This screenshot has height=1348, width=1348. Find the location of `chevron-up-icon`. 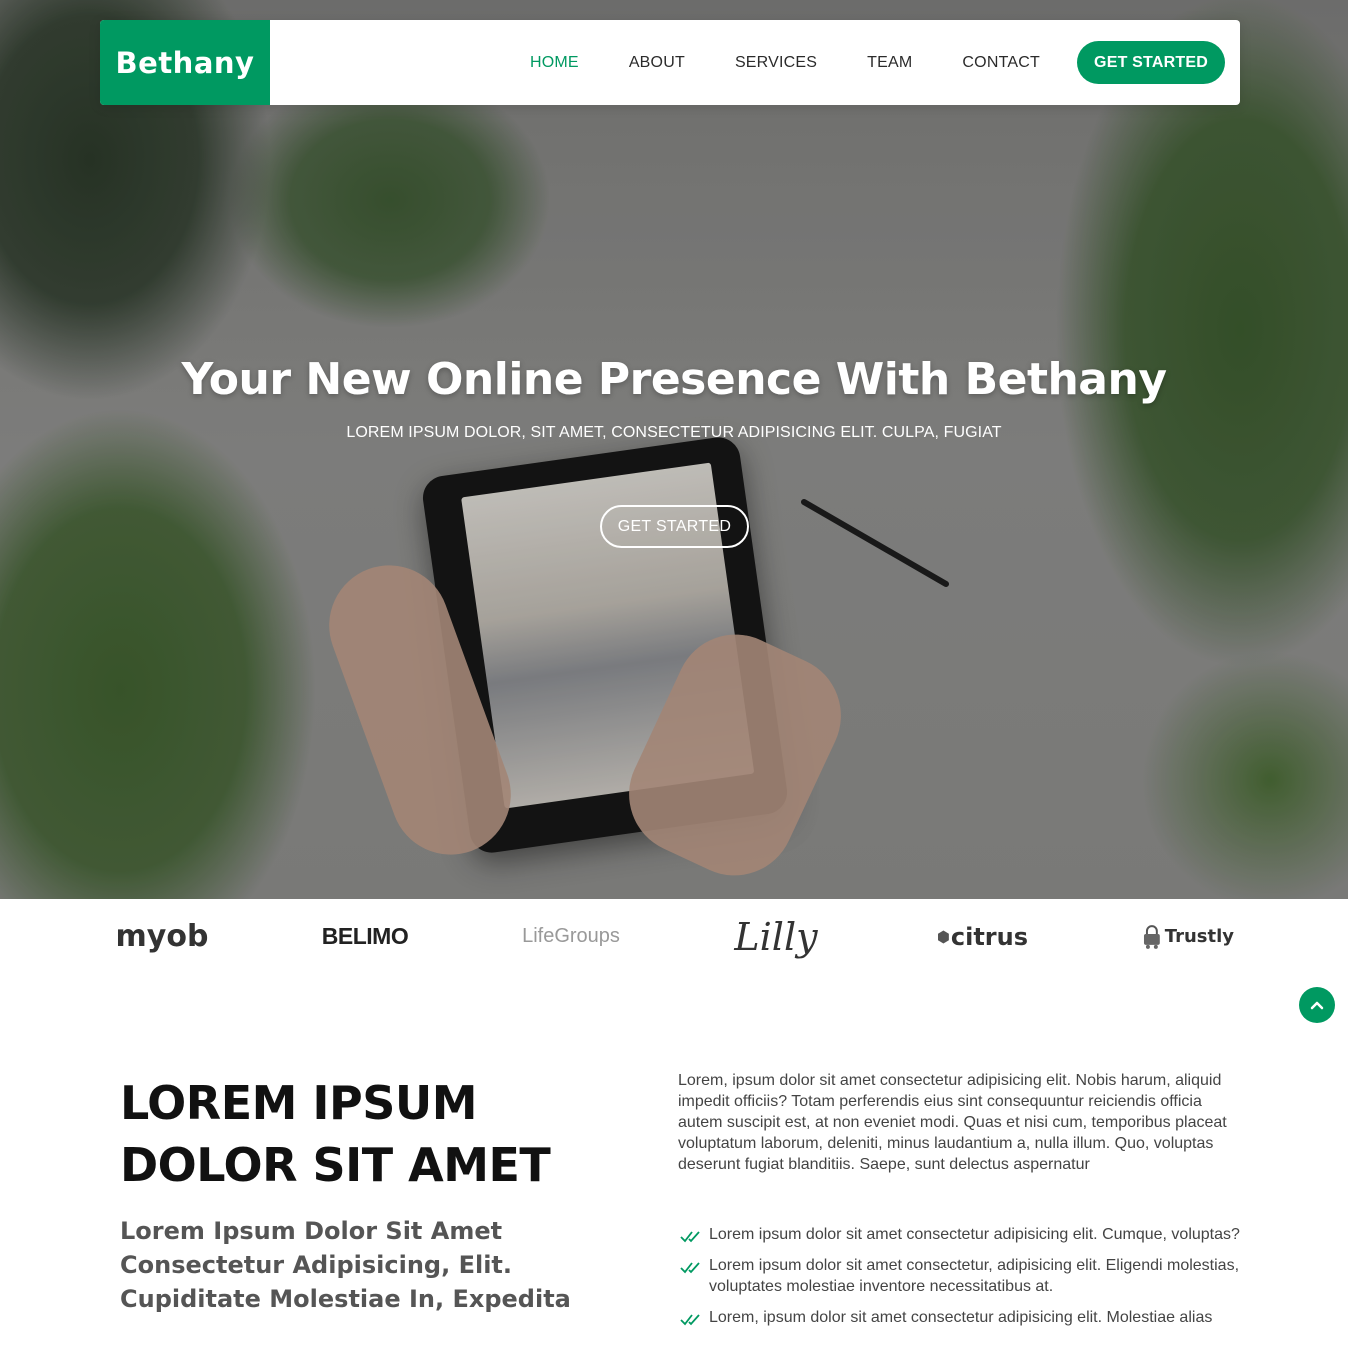

chevron-up-icon is located at coordinates (1317, 1005).